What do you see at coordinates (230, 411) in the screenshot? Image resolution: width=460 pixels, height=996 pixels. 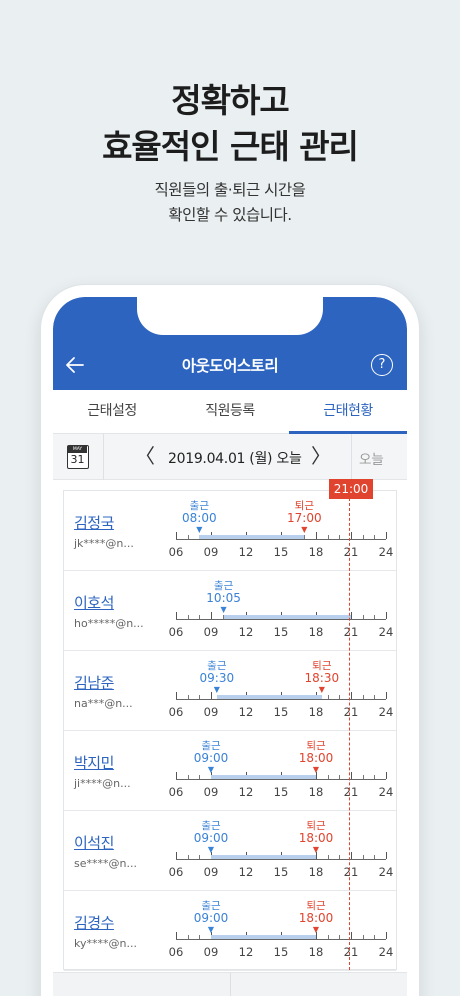 I see `tab-employee-registration: 직원등록` at bounding box center [230, 411].